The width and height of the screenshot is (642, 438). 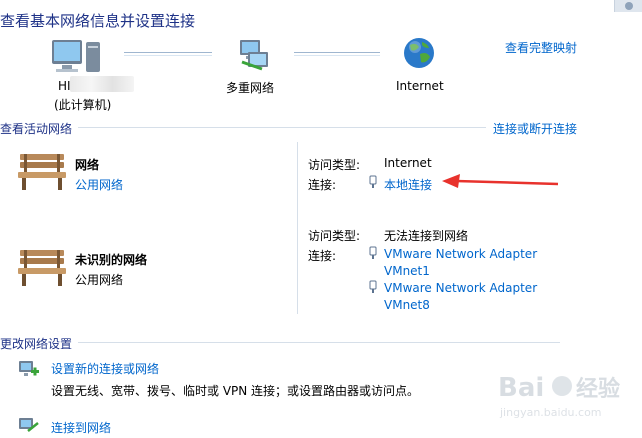 I want to click on svg-text: jingyan.baidu.com, so click(x=550, y=412).